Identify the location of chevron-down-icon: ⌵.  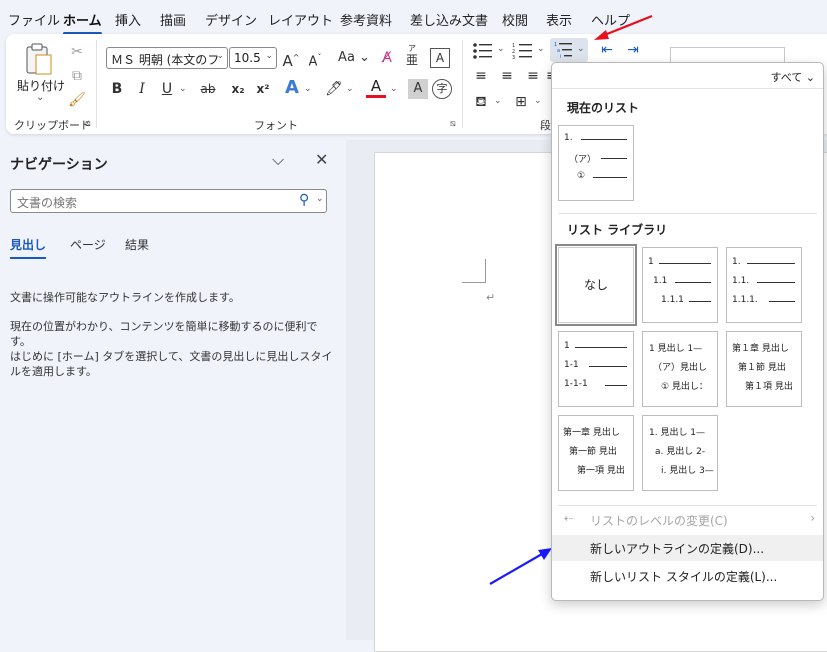
(278, 160).